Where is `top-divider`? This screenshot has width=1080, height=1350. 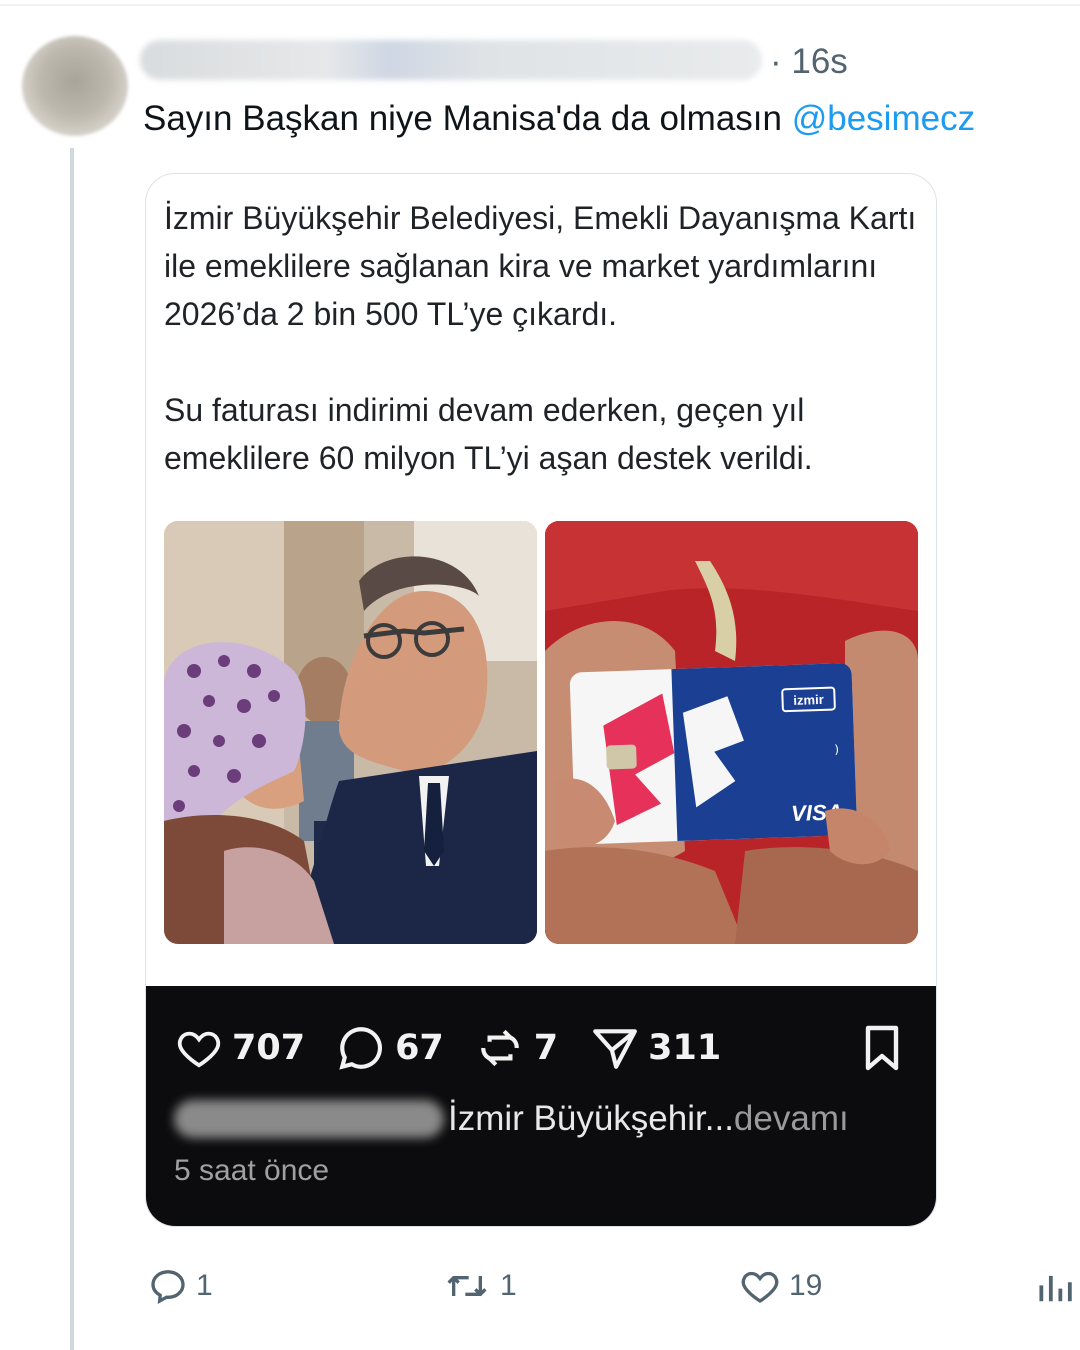
top-divider is located at coordinates (540, 5).